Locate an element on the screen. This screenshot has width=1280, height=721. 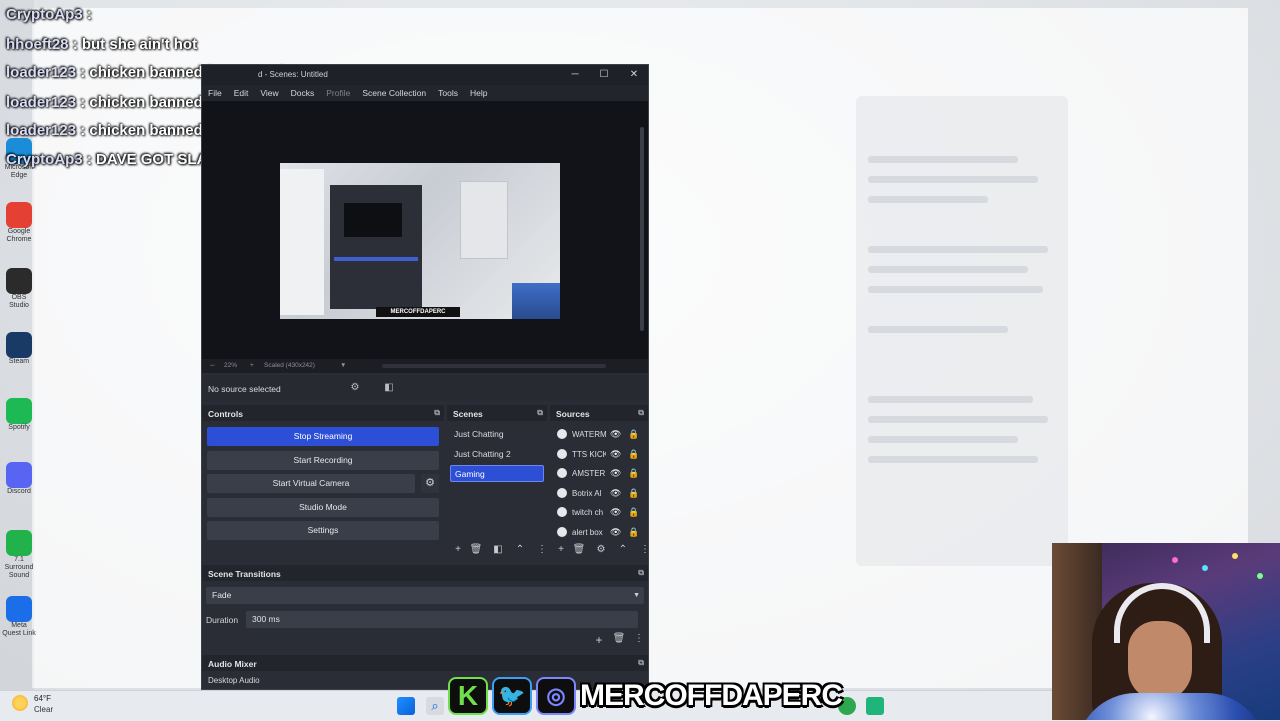
remove-transition-icon: 🗑 is located at coordinates (619, 638).